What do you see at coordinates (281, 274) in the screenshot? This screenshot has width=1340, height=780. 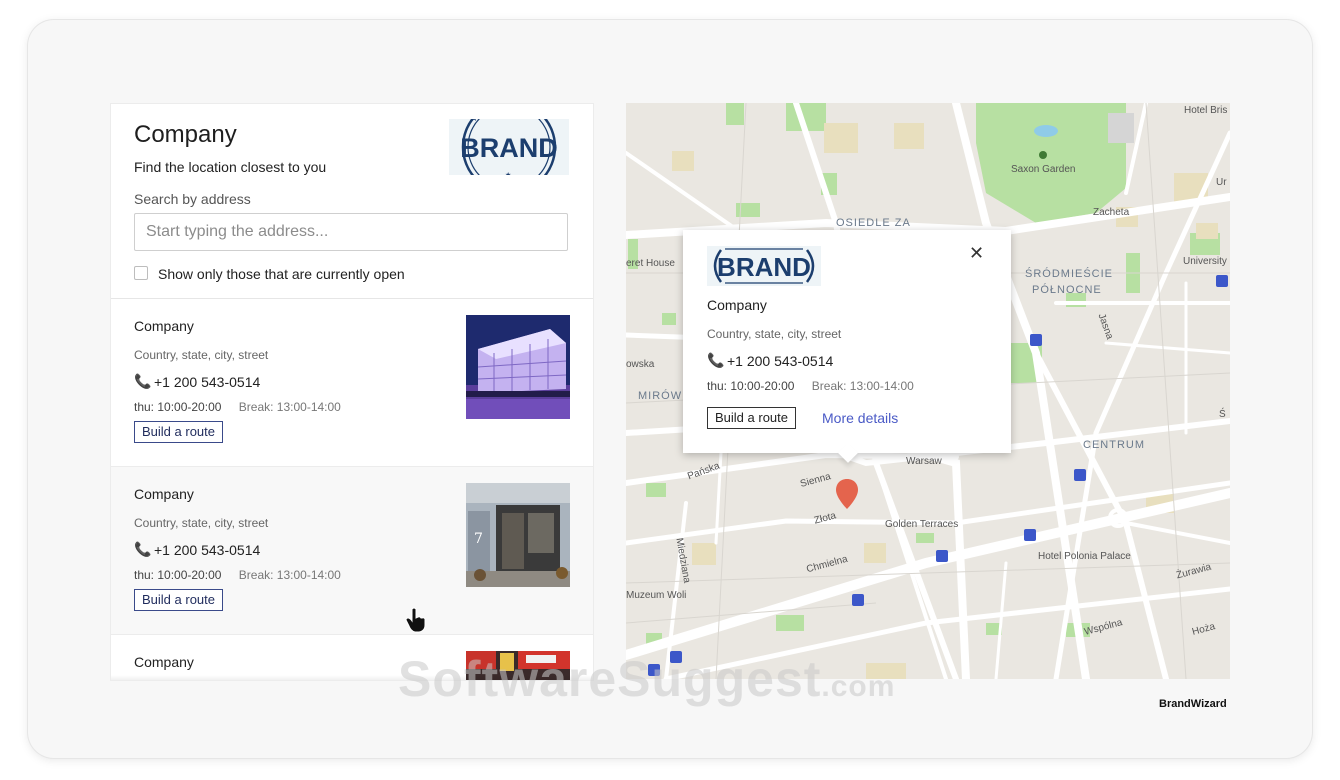 I see `open-now-label: Show only those that are currently open` at bounding box center [281, 274].